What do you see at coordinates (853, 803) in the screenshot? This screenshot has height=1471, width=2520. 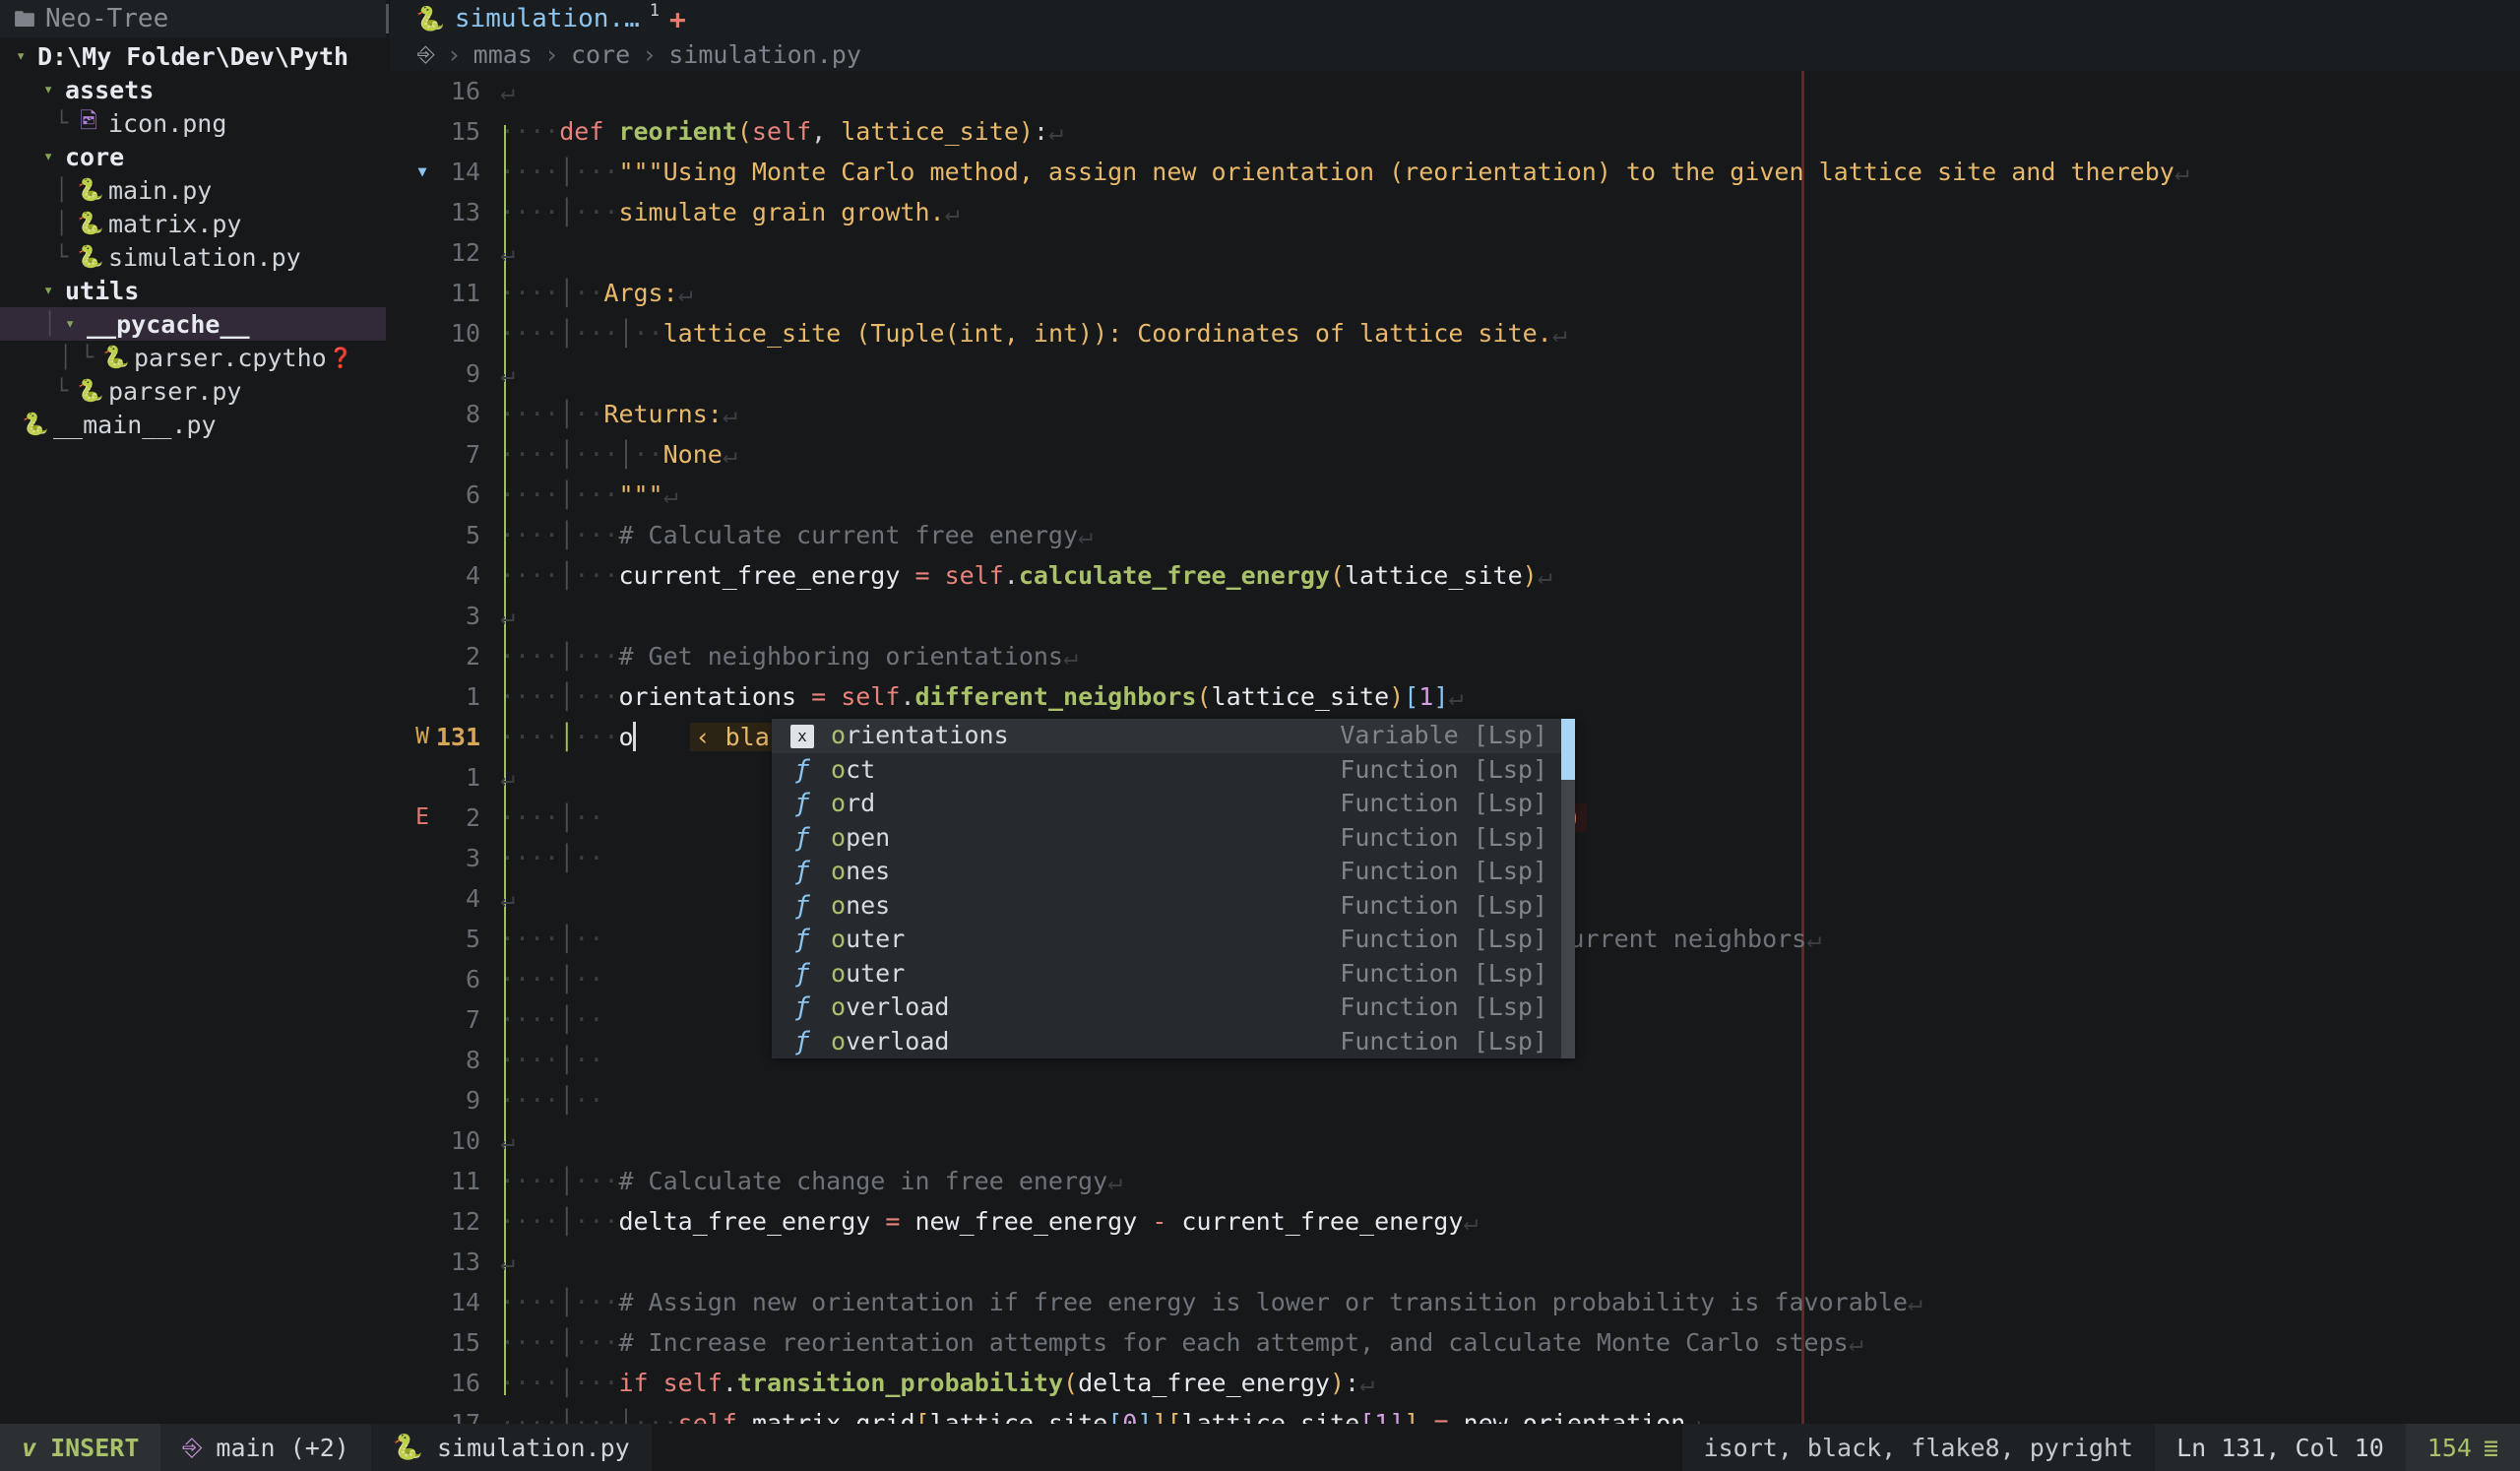 I see `completion-item-label: ord` at bounding box center [853, 803].